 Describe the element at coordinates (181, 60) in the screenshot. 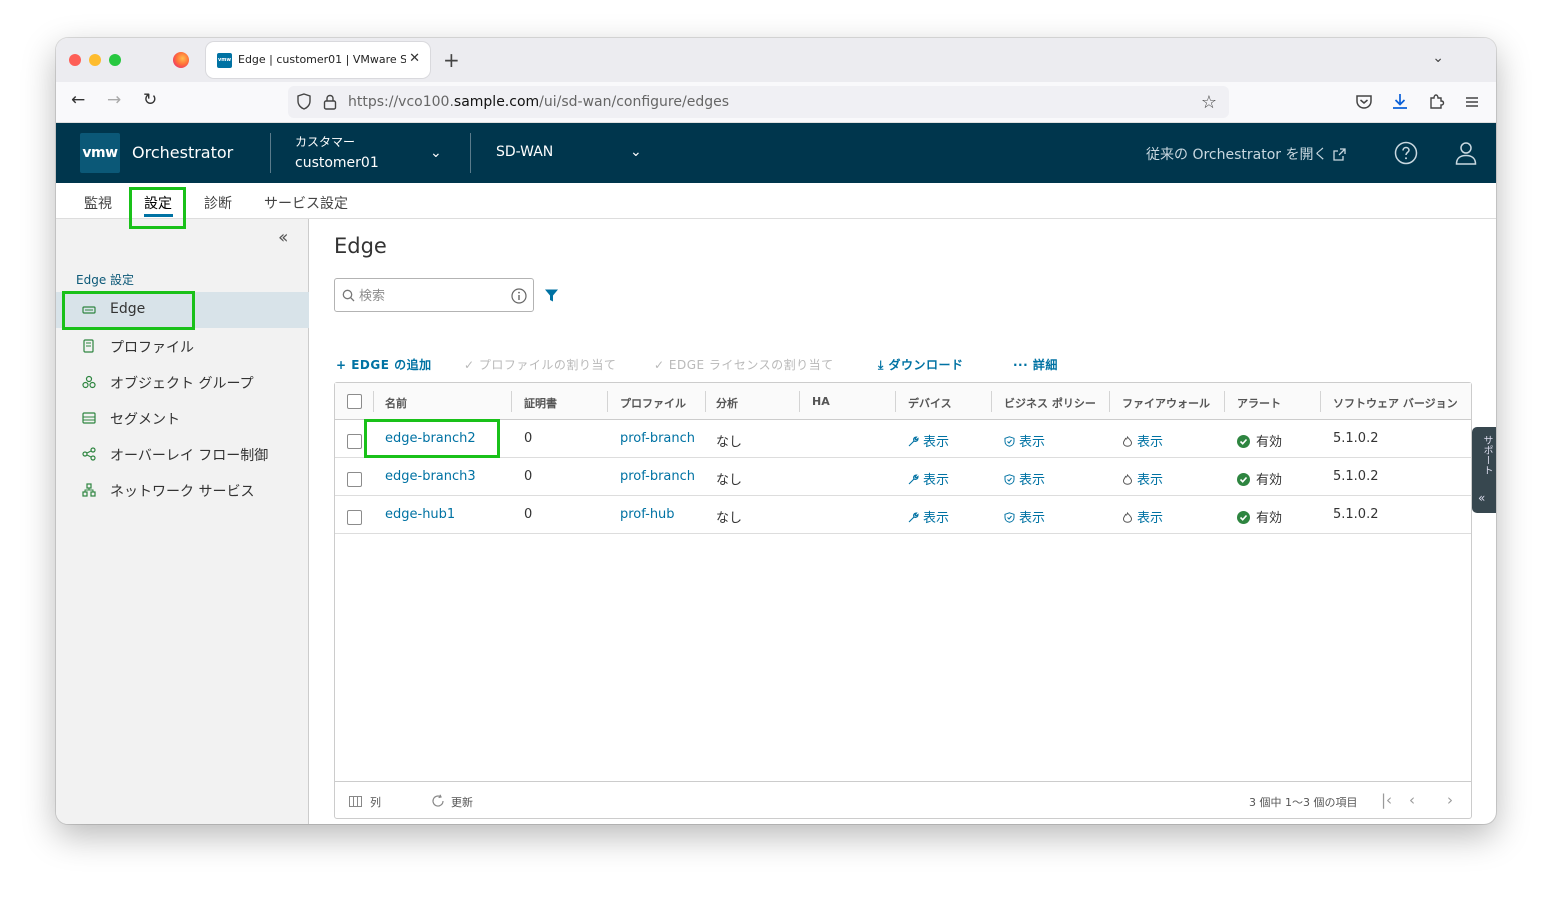

I see `firefox-icon` at that location.